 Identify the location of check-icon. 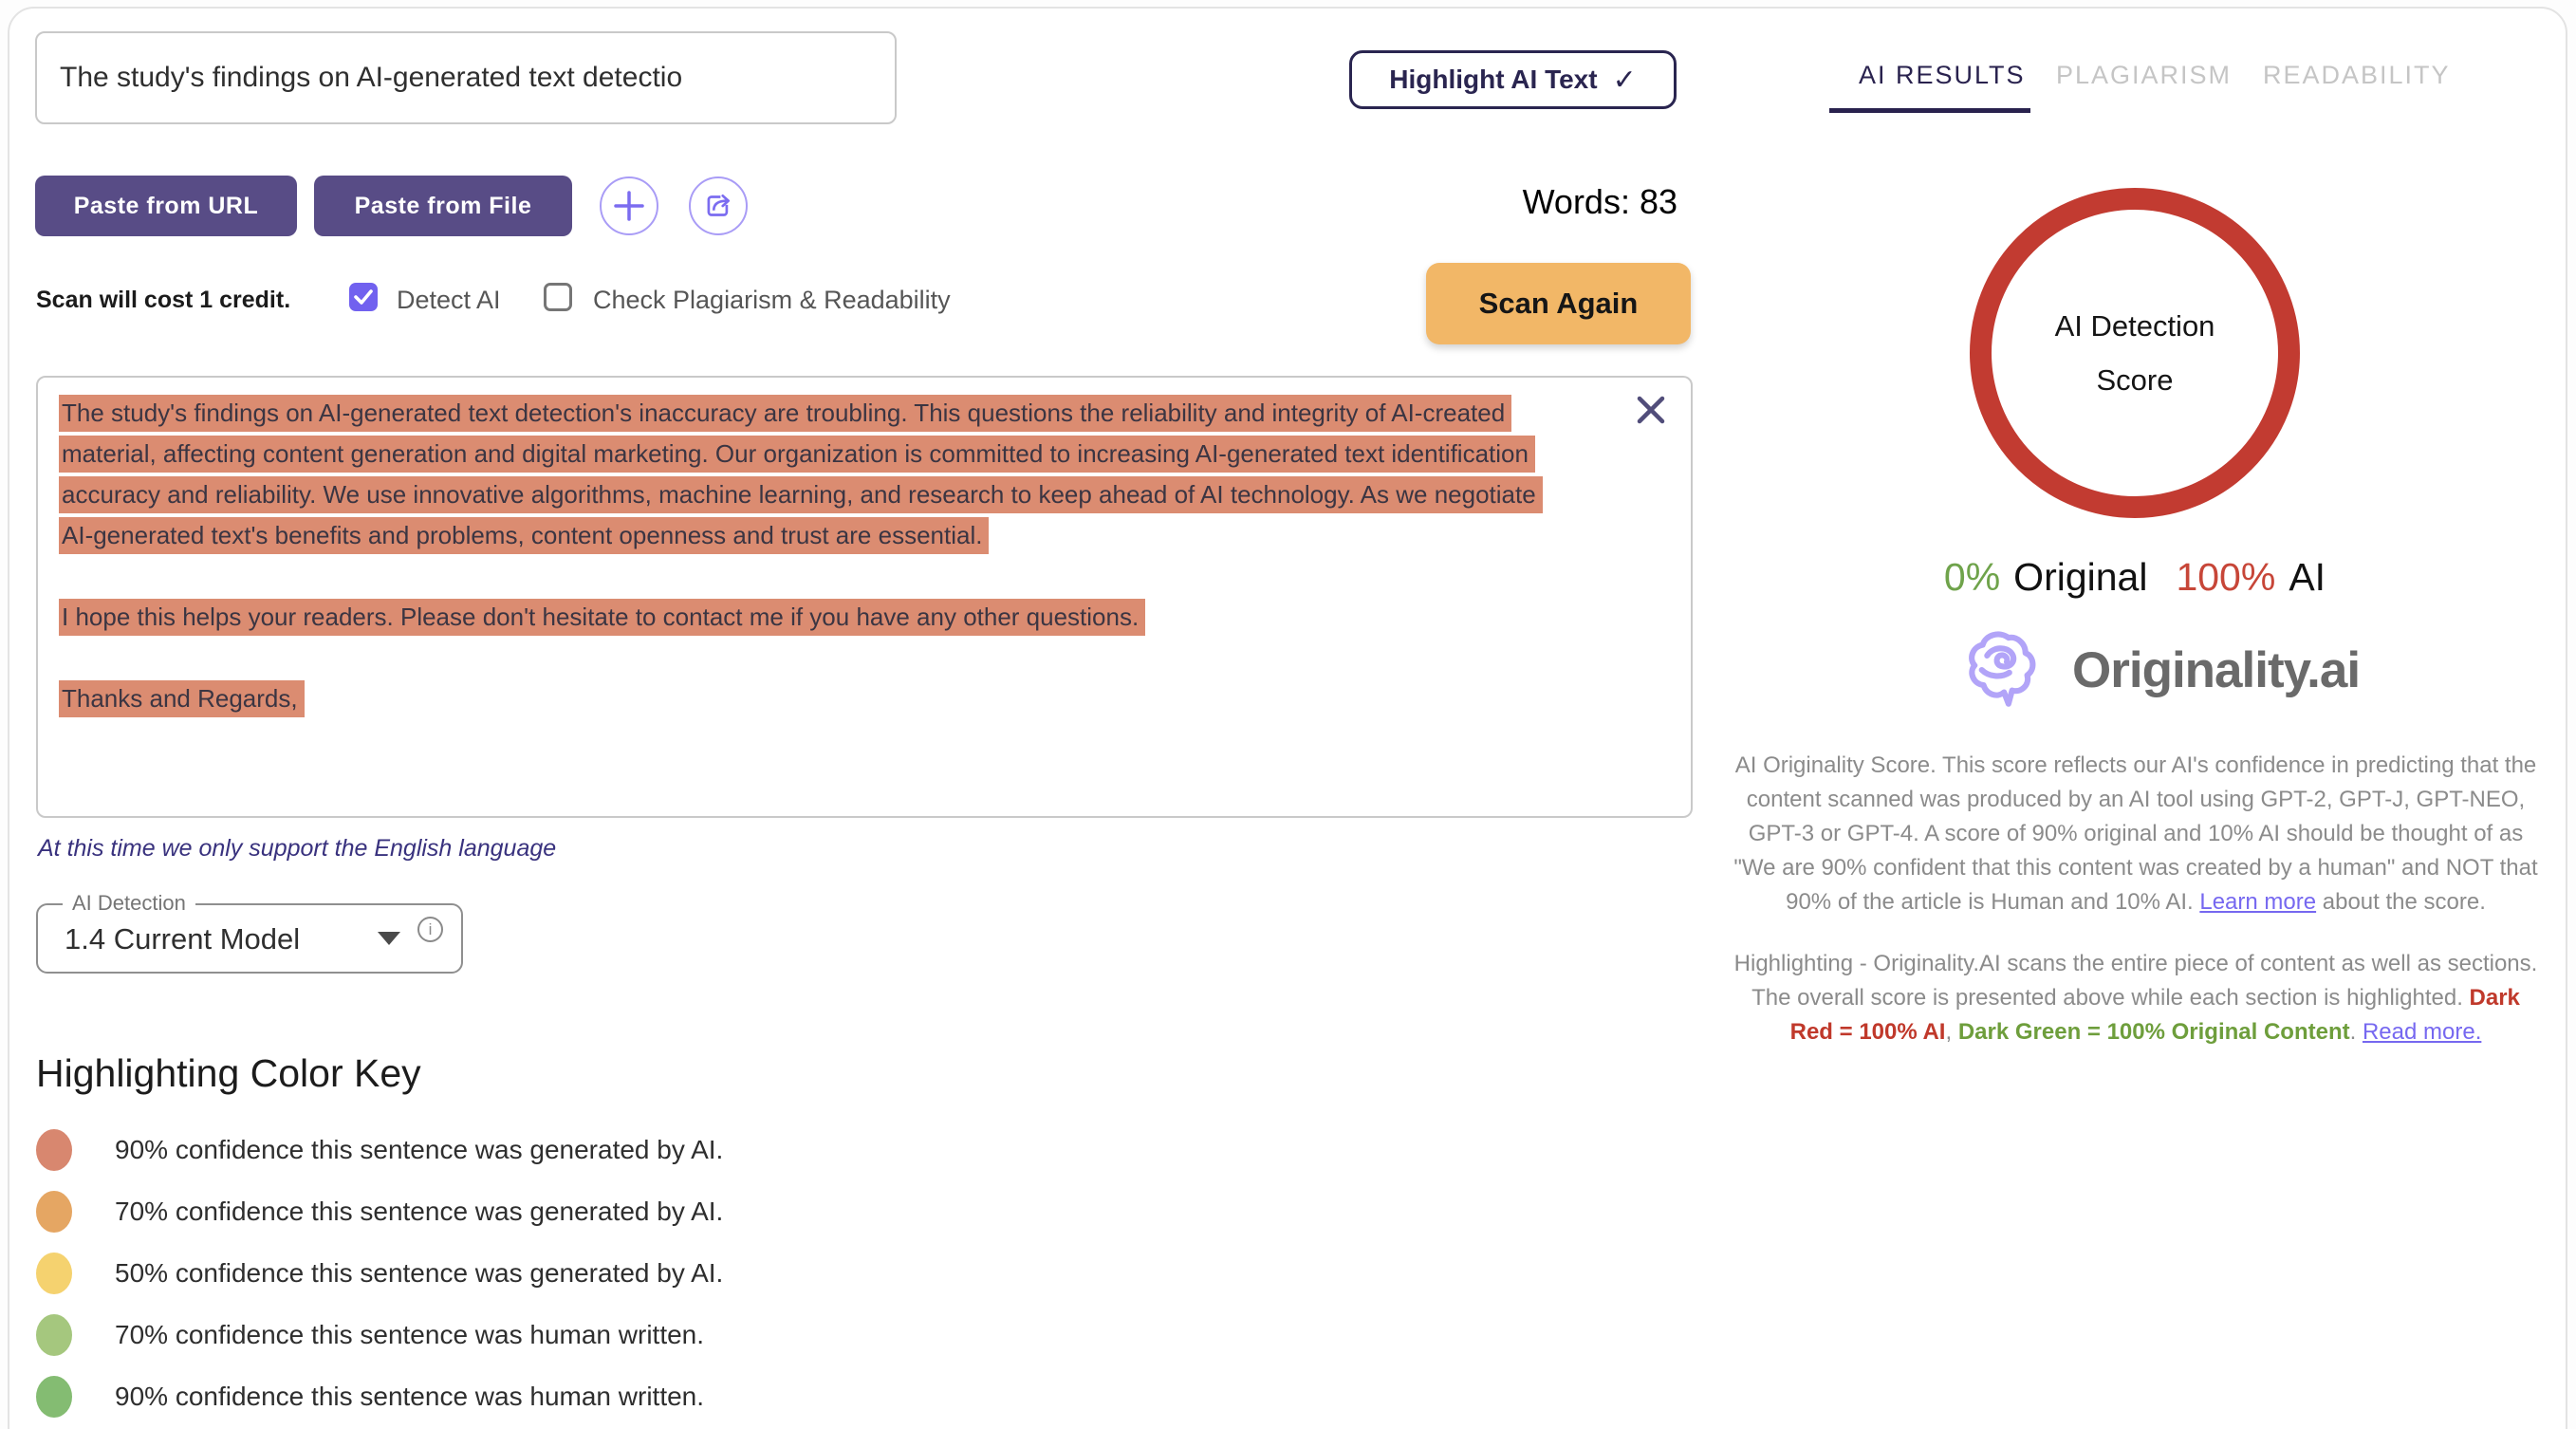
(363, 297).